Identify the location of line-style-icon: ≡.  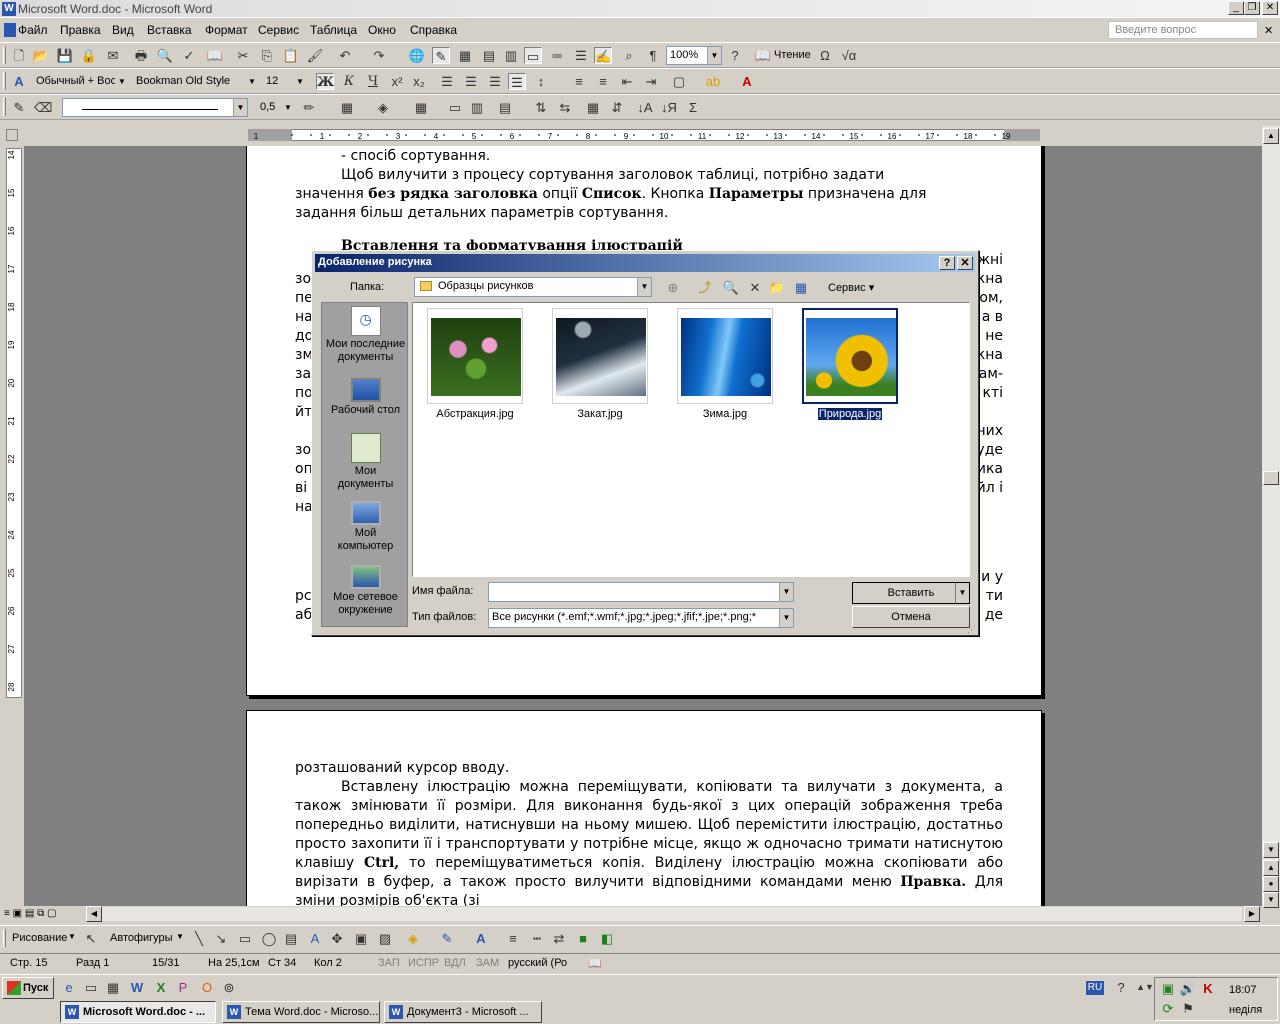
(513, 938).